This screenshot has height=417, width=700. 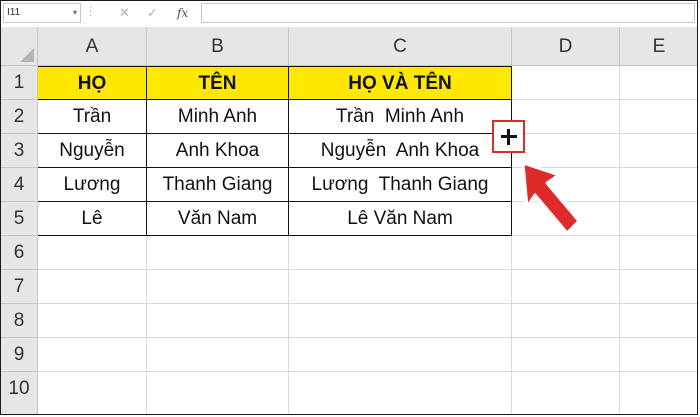 I want to click on column-header-c: C, so click(x=400, y=46).